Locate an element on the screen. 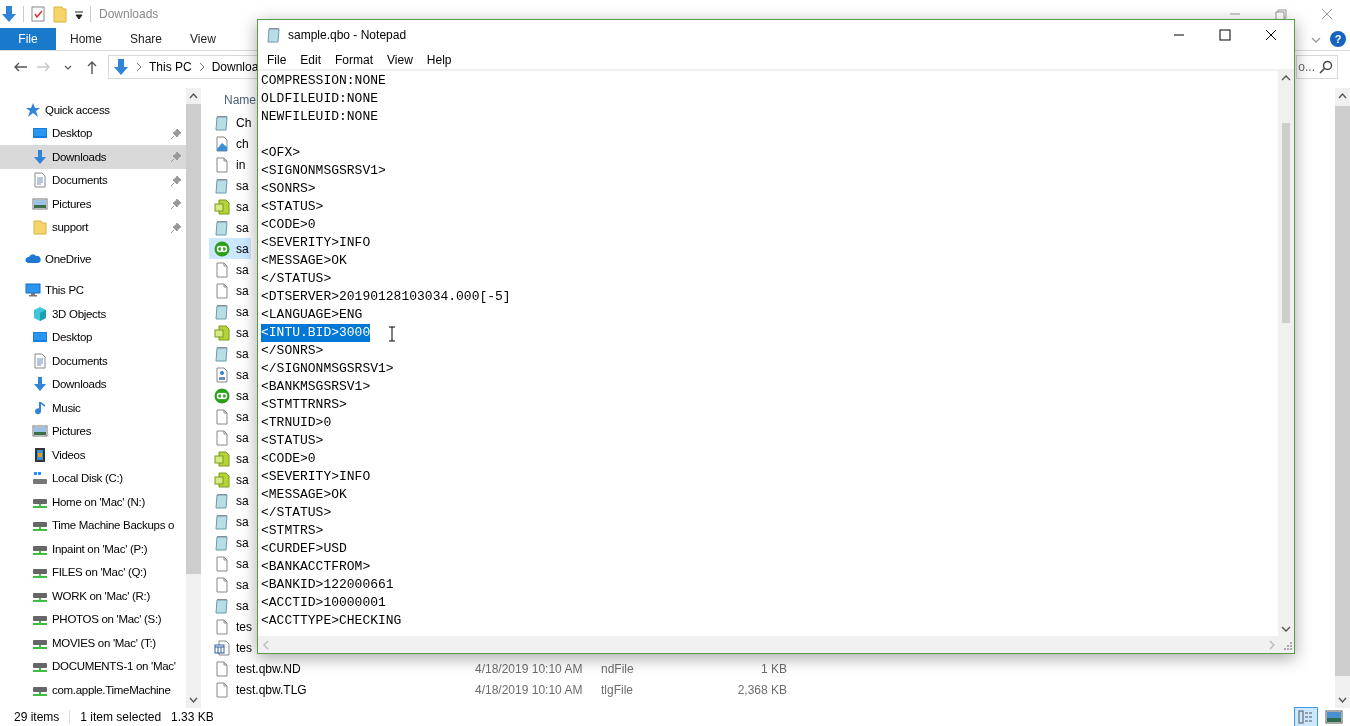 Image resolution: width=1350 pixels, height=726 pixels. ribbon-tab: View is located at coordinates (203, 39).